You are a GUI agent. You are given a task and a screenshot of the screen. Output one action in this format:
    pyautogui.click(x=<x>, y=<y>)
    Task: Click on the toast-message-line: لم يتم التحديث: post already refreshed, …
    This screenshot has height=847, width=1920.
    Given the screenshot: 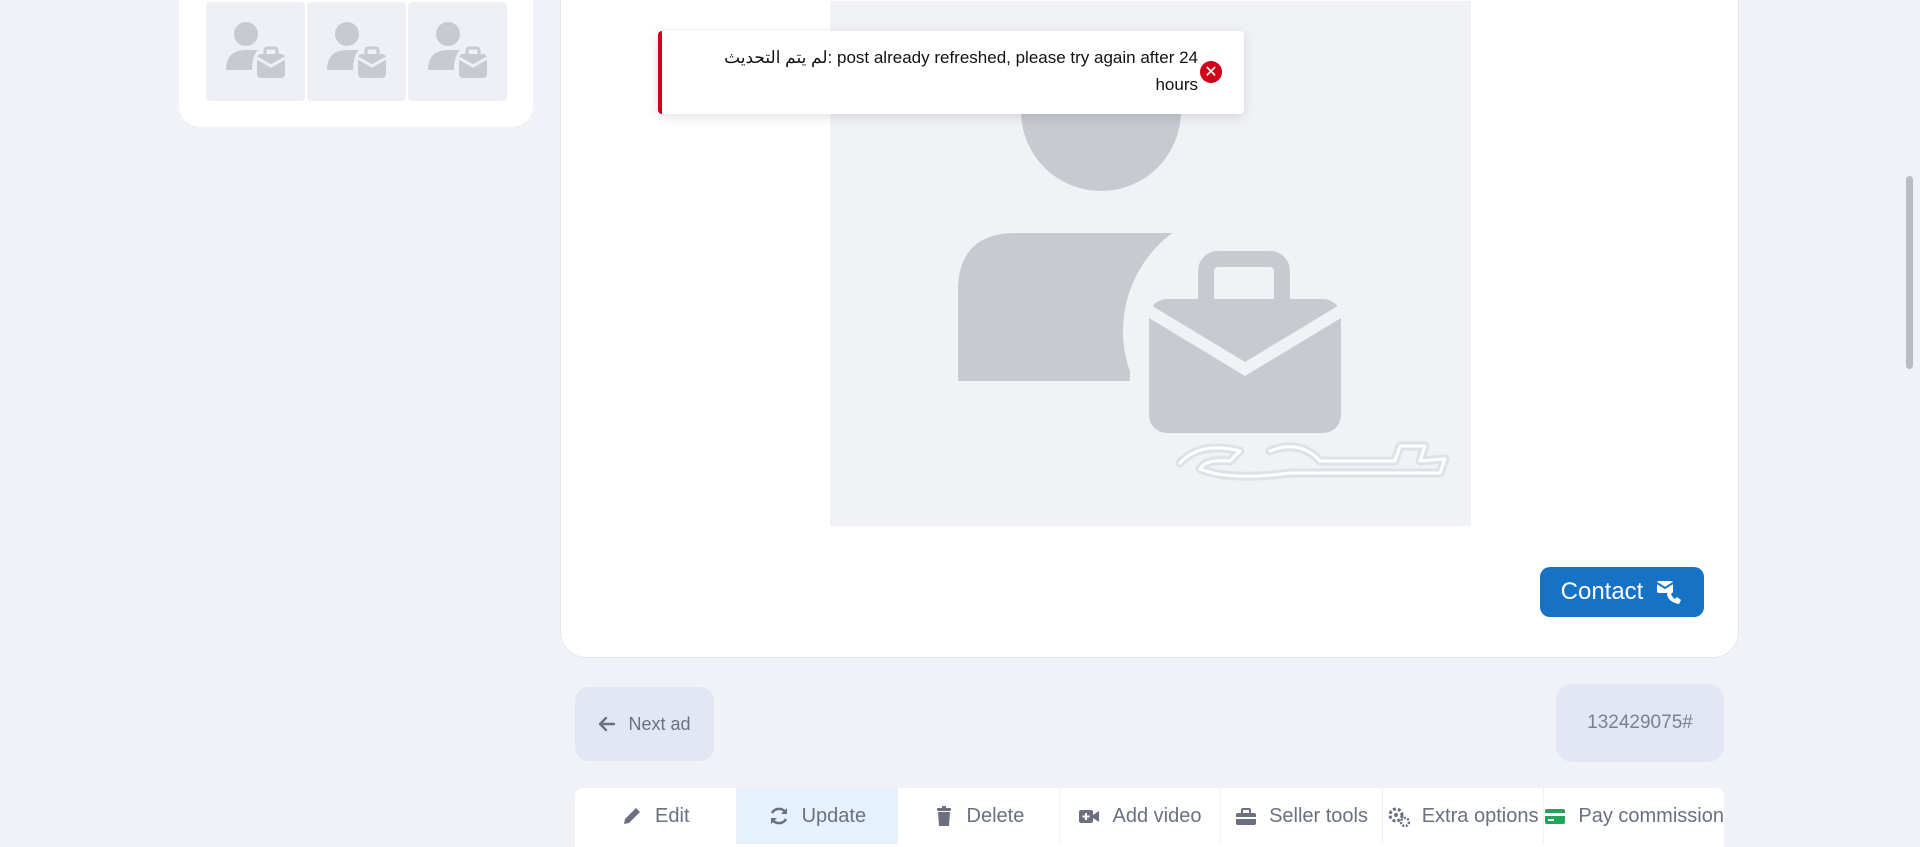 What is the action you would take?
    pyautogui.click(x=961, y=57)
    